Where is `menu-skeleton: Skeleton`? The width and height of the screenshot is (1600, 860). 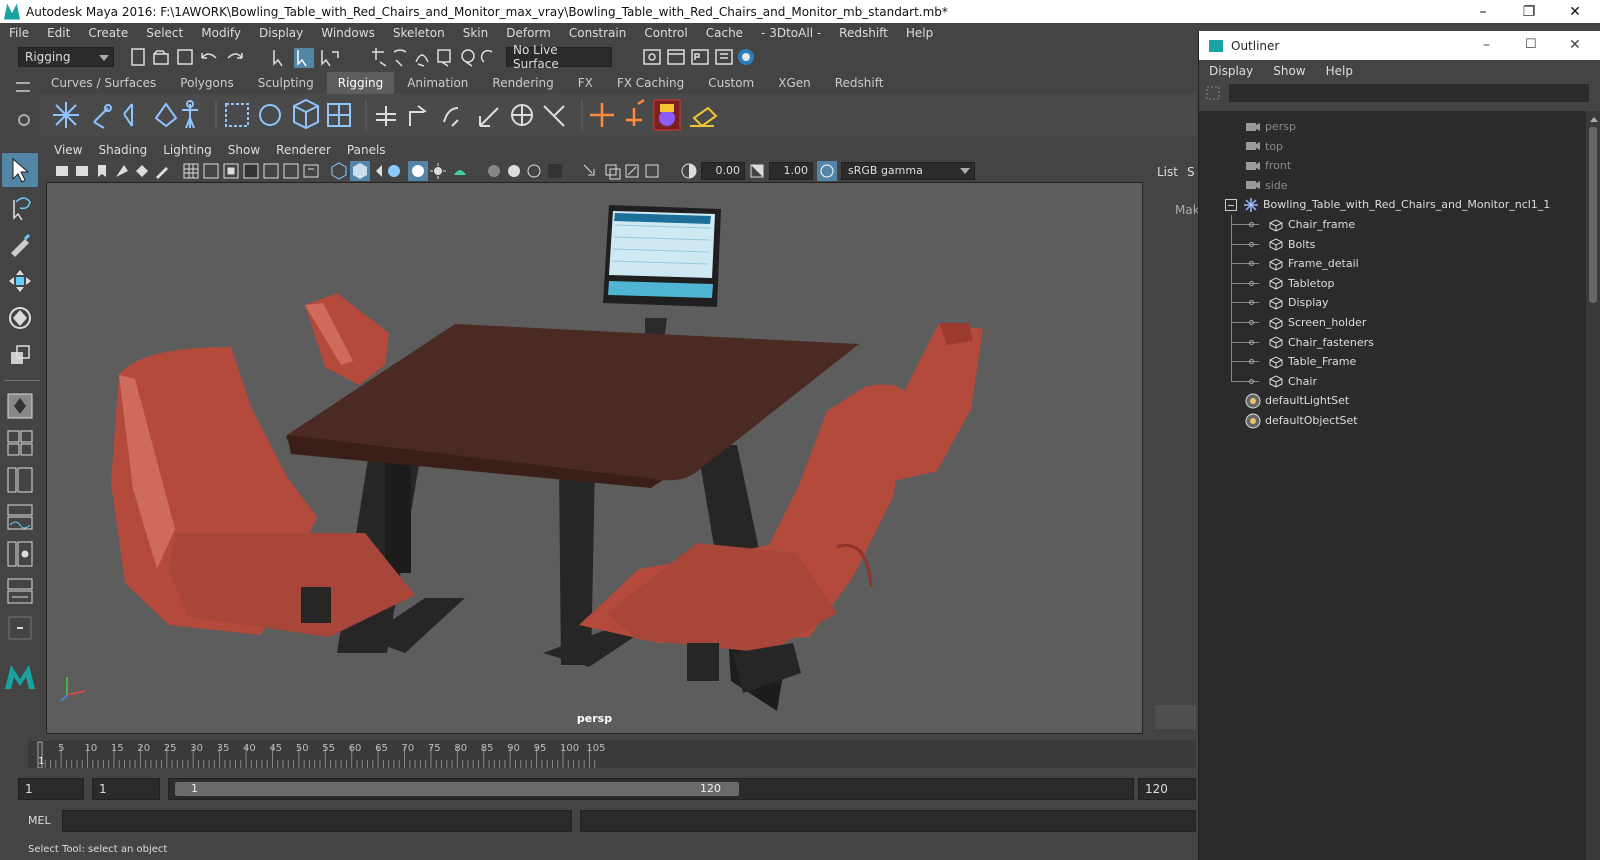 menu-skeleton: Skeleton is located at coordinates (419, 33).